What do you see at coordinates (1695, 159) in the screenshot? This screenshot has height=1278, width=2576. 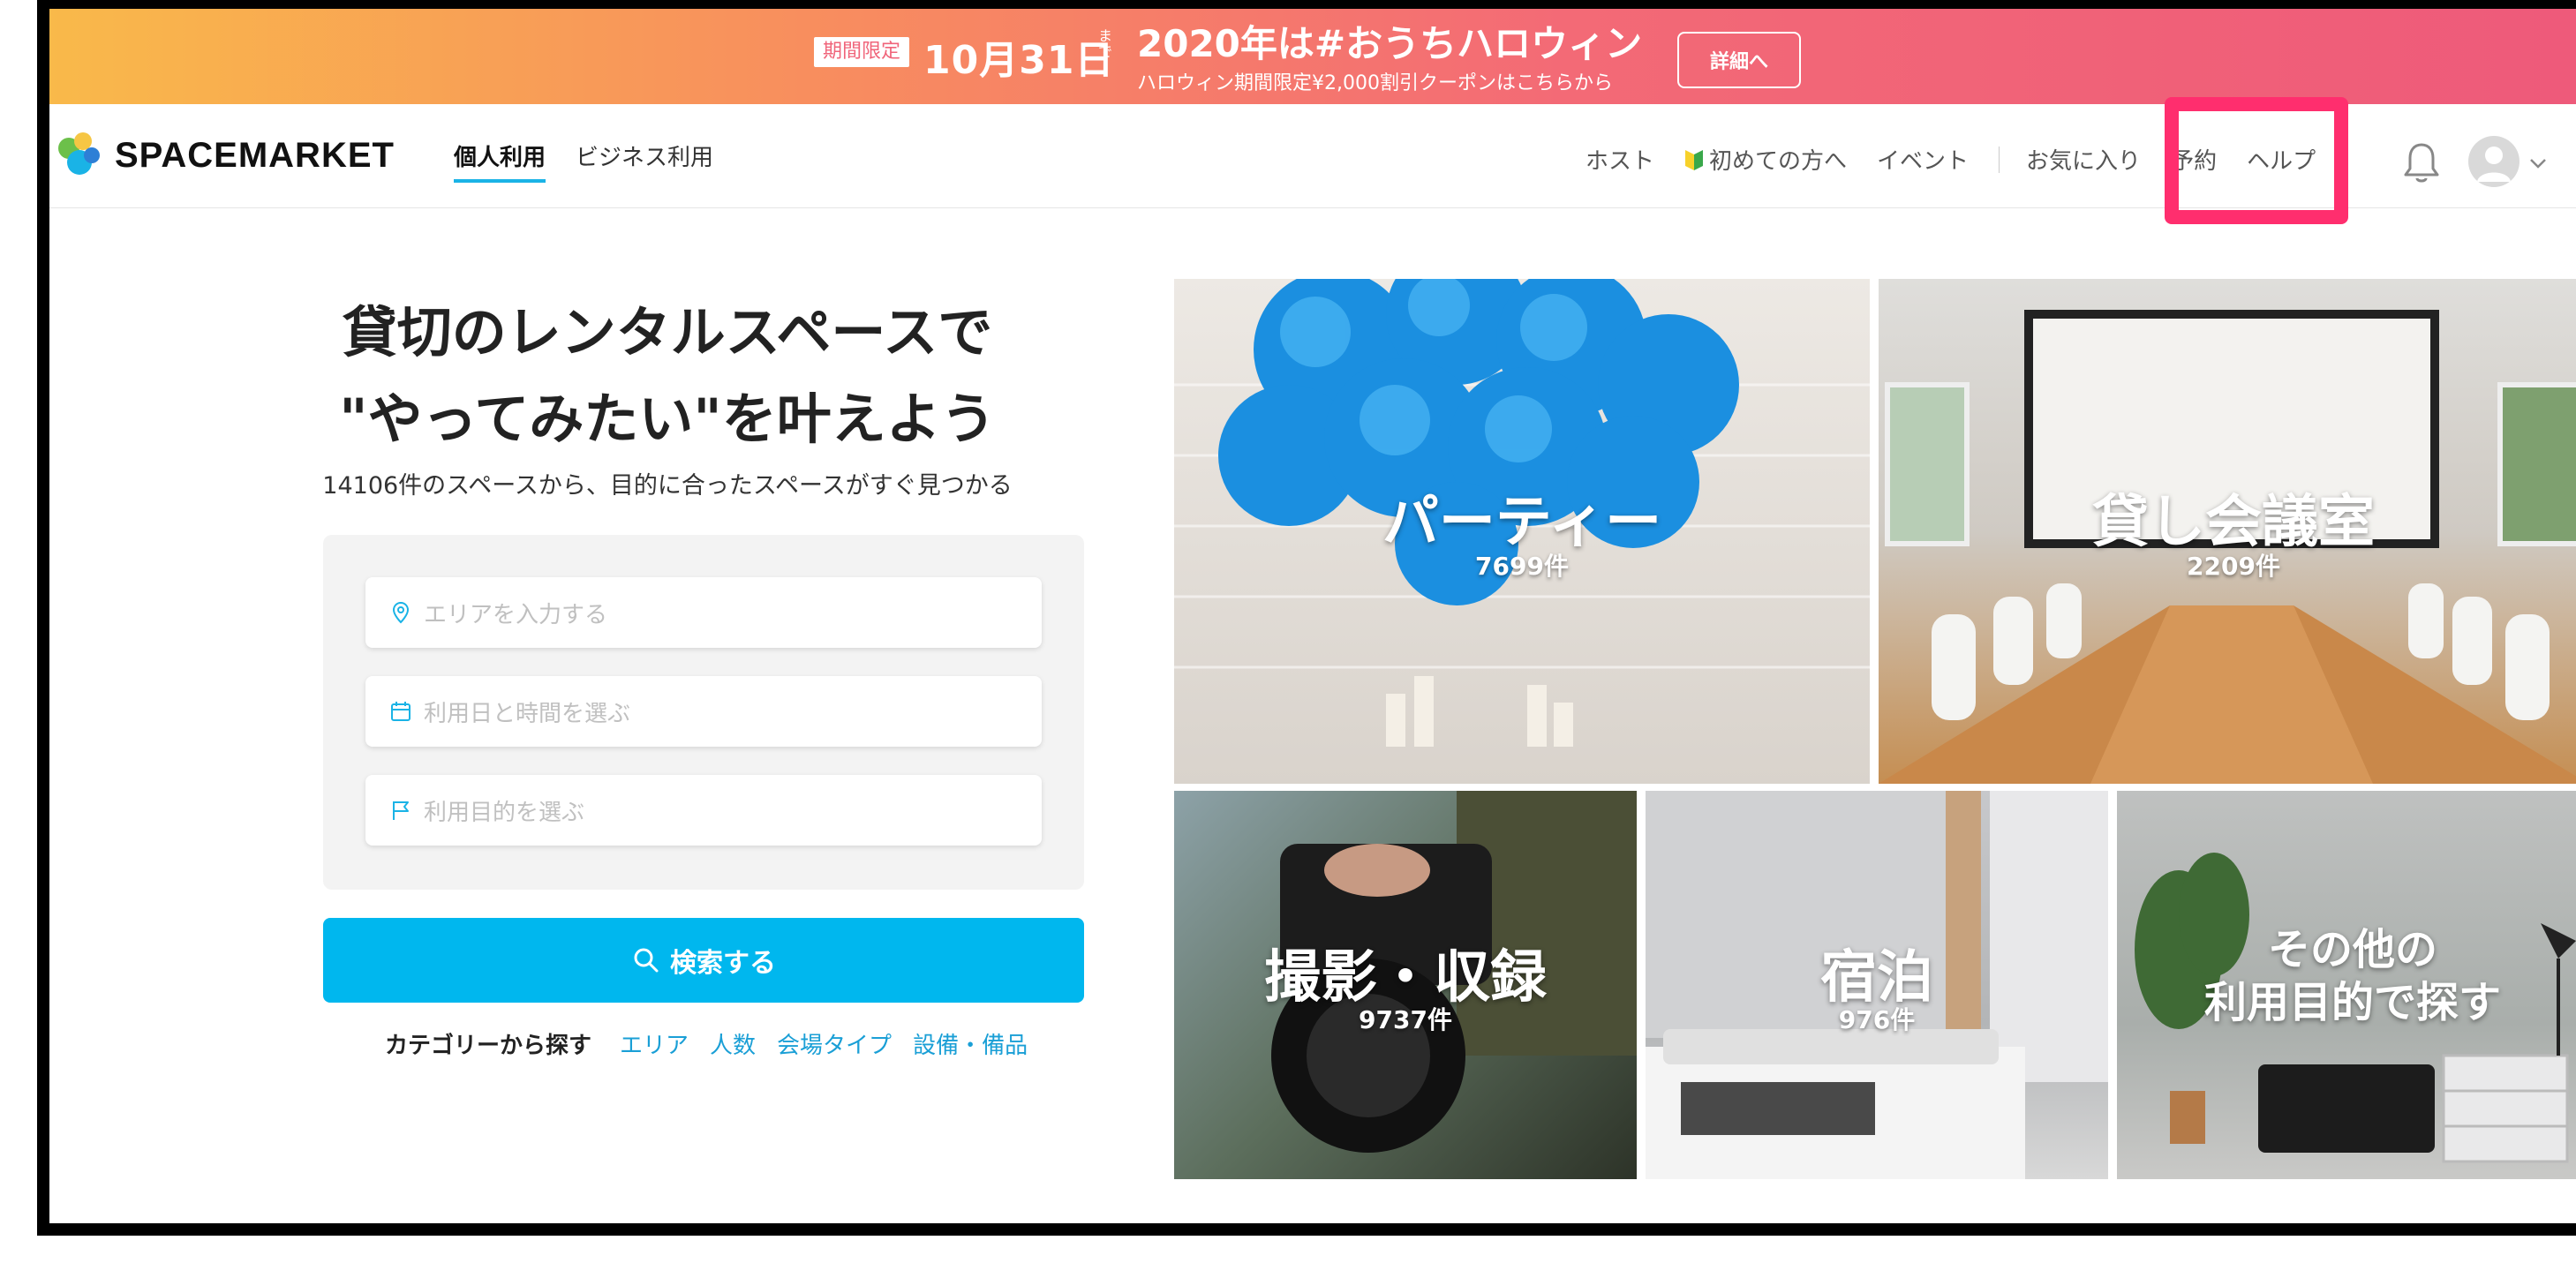 I see `beginner-mark-icon` at bounding box center [1695, 159].